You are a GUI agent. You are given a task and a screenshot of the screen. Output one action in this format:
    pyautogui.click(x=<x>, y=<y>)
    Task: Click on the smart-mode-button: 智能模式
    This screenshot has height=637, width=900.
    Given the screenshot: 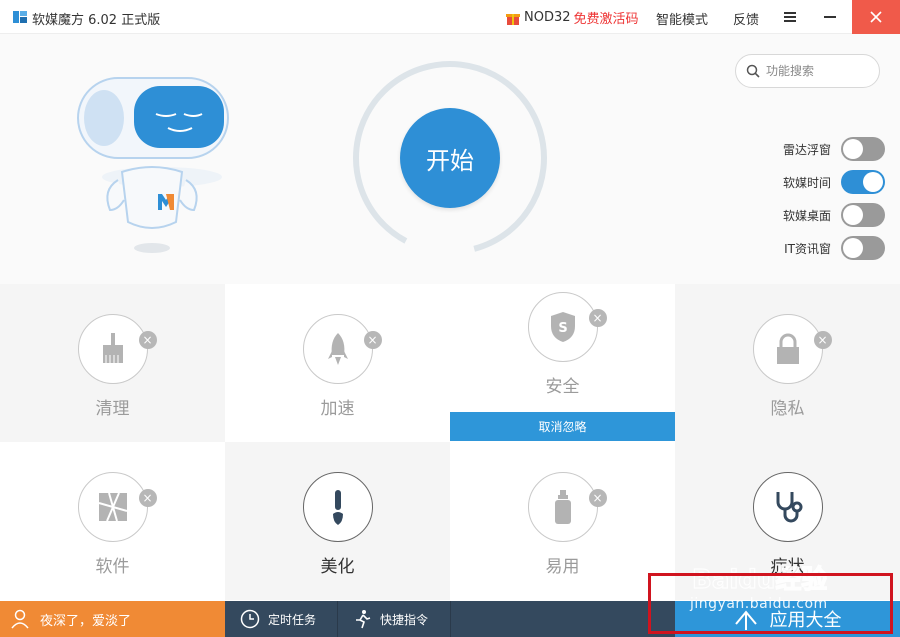 What is the action you would take?
    pyautogui.click(x=682, y=18)
    